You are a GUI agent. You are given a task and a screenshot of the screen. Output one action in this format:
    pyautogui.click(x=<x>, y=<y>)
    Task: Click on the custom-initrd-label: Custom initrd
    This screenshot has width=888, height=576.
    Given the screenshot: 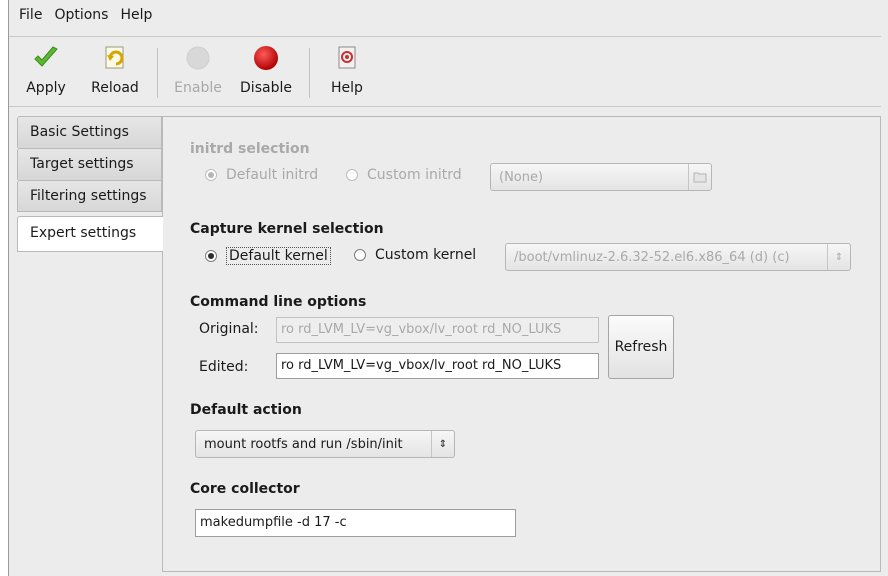 What is the action you would take?
    pyautogui.click(x=414, y=175)
    